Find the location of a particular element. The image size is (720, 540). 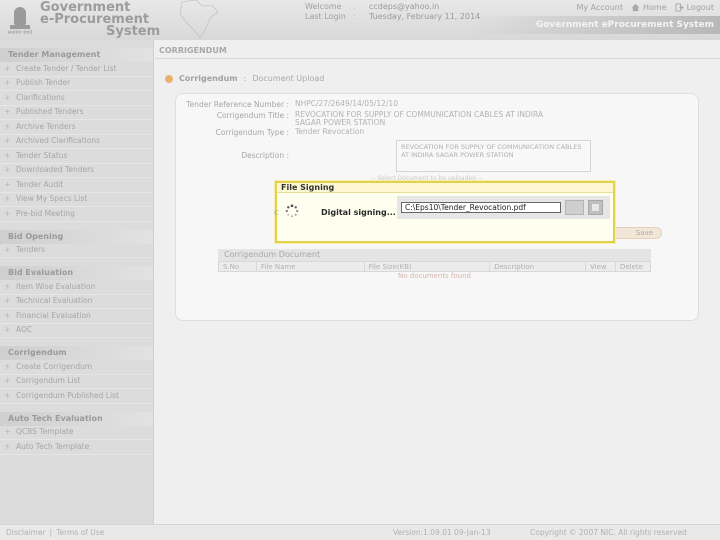

sidebar-item: + Publish Tender is located at coordinates (76, 84).